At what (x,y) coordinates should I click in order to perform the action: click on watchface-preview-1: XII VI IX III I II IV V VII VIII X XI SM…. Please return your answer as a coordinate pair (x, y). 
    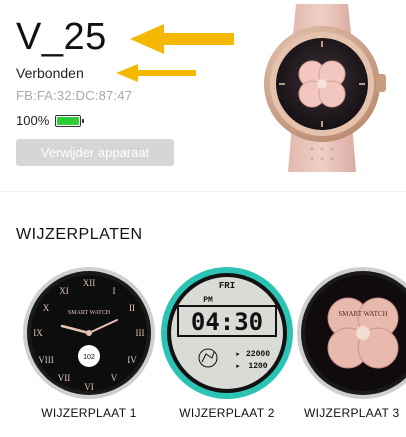
    Looking at the image, I should click on (89, 333).